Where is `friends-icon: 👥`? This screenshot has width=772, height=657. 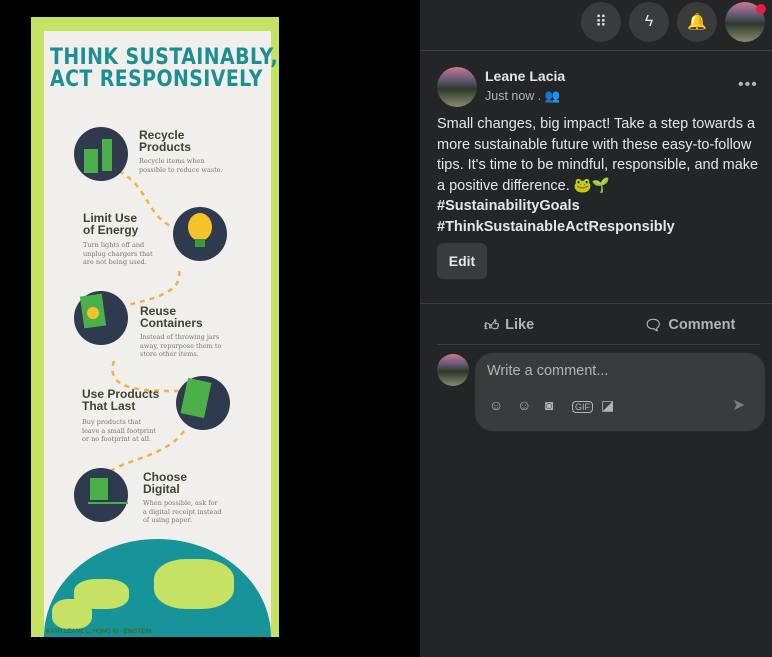 friends-icon: 👥 is located at coordinates (552, 96).